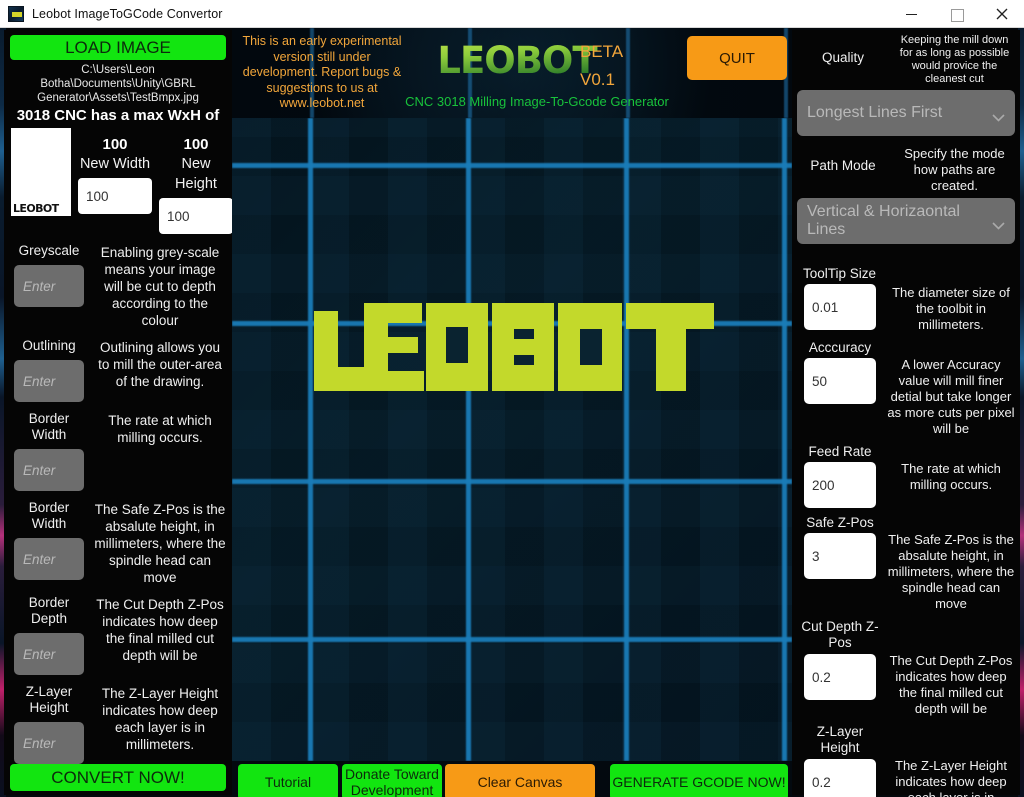 Image resolution: width=1024 pixels, height=797 pixels. What do you see at coordinates (840, 273) in the screenshot?
I see `tooltip-size-label: ToolTip Size` at bounding box center [840, 273].